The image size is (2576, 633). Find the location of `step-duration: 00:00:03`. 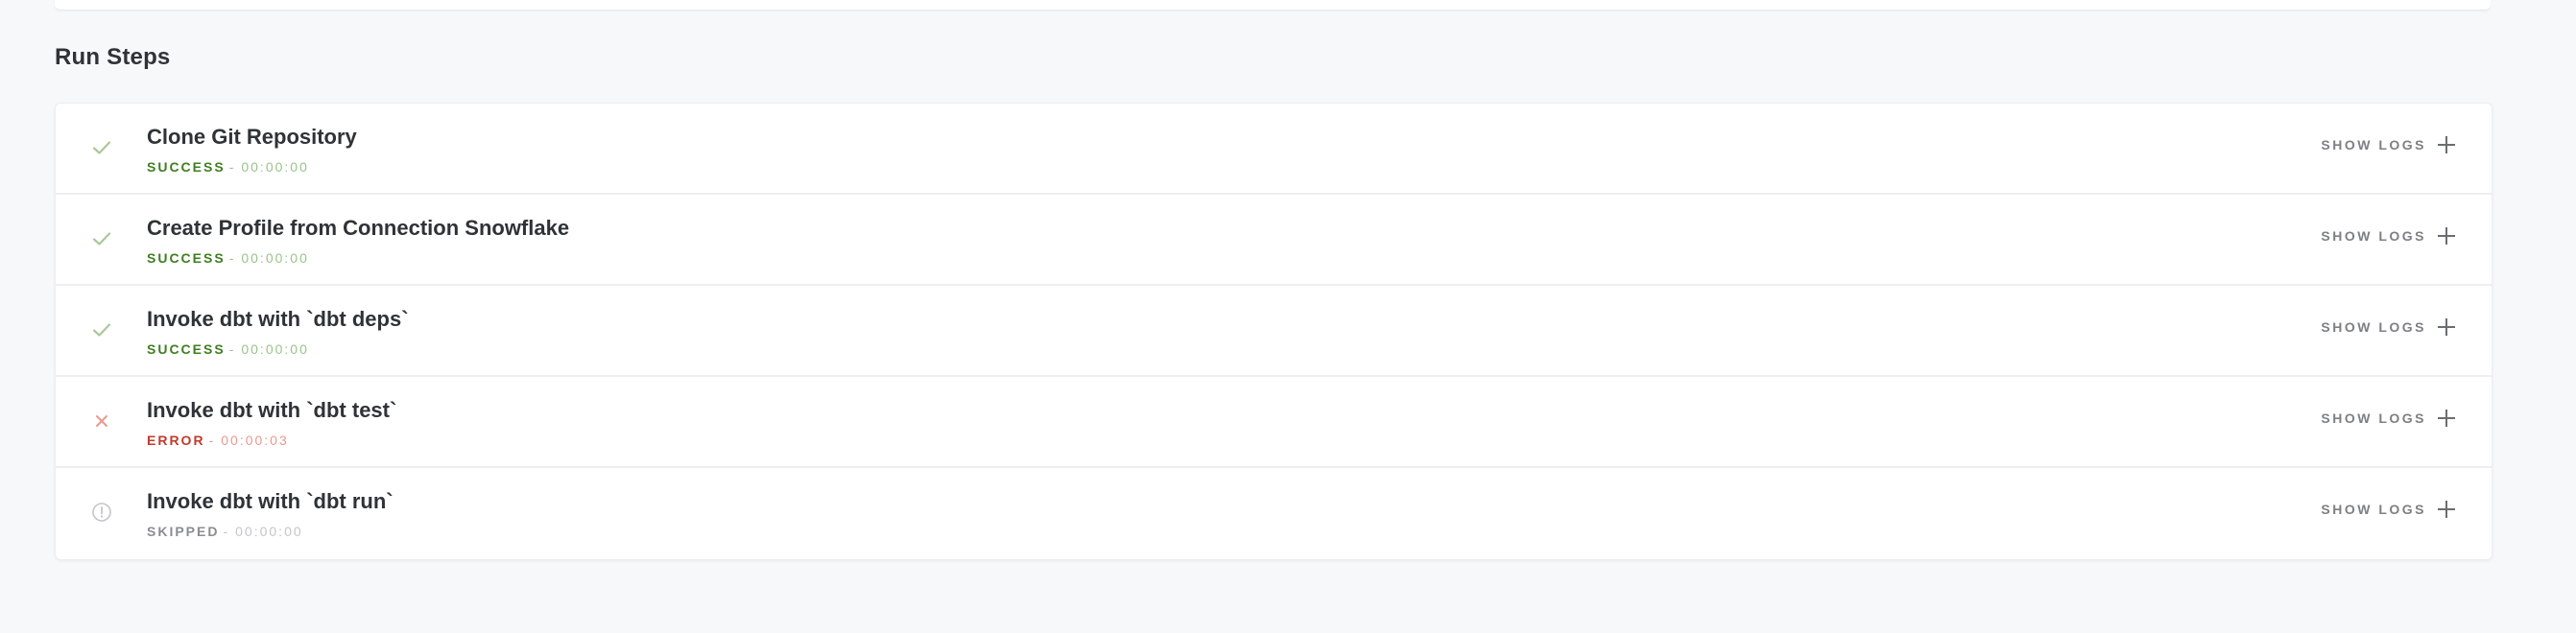

step-duration: 00:00:03 is located at coordinates (255, 441).